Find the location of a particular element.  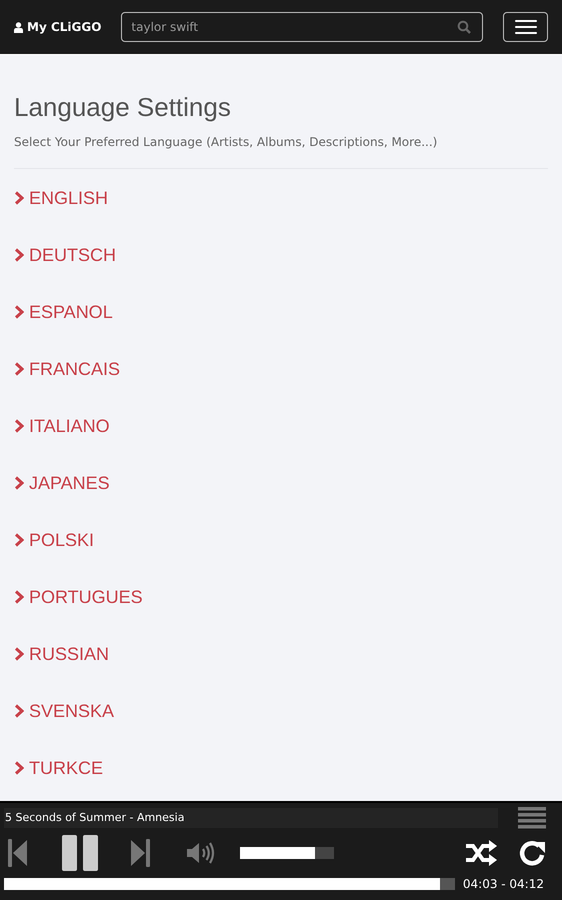

language-link: POLSKI is located at coordinates (54, 540).